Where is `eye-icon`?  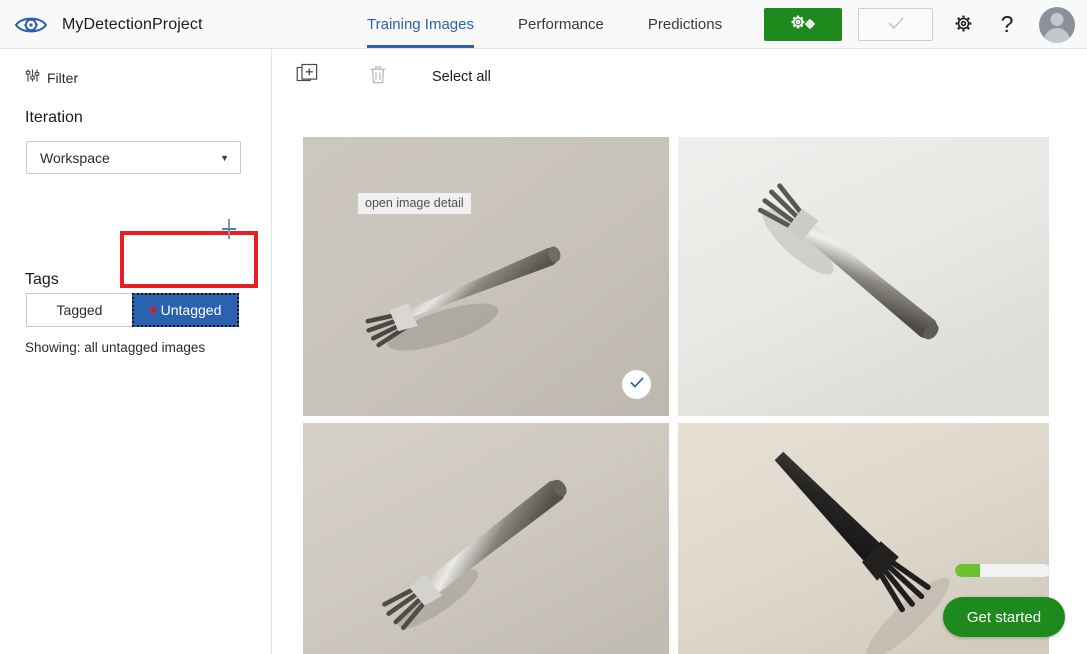 eye-icon is located at coordinates (31, 25).